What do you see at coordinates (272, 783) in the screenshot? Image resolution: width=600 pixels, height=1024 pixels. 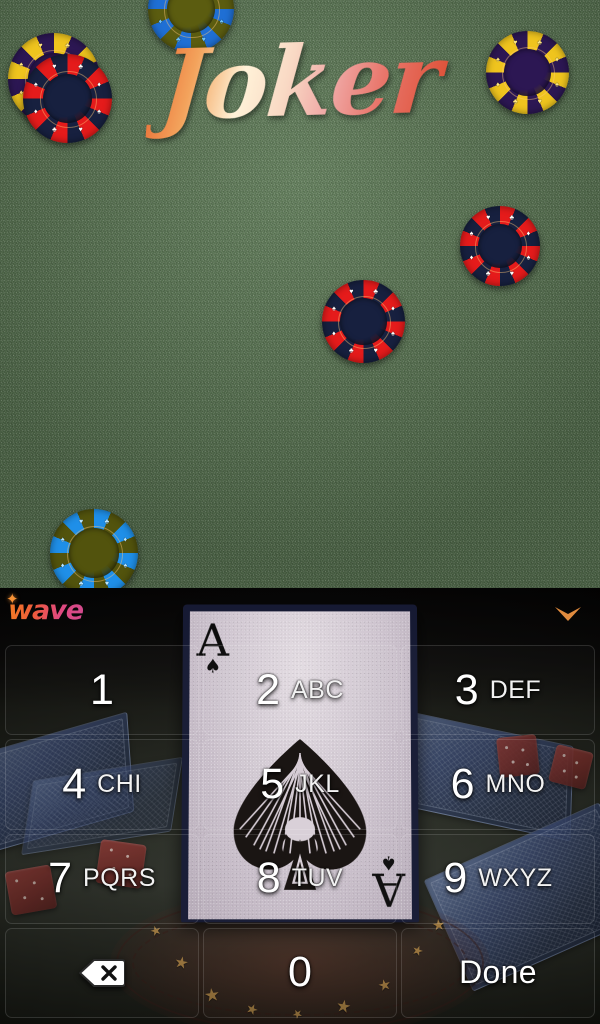 I see `key-digit: 5` at bounding box center [272, 783].